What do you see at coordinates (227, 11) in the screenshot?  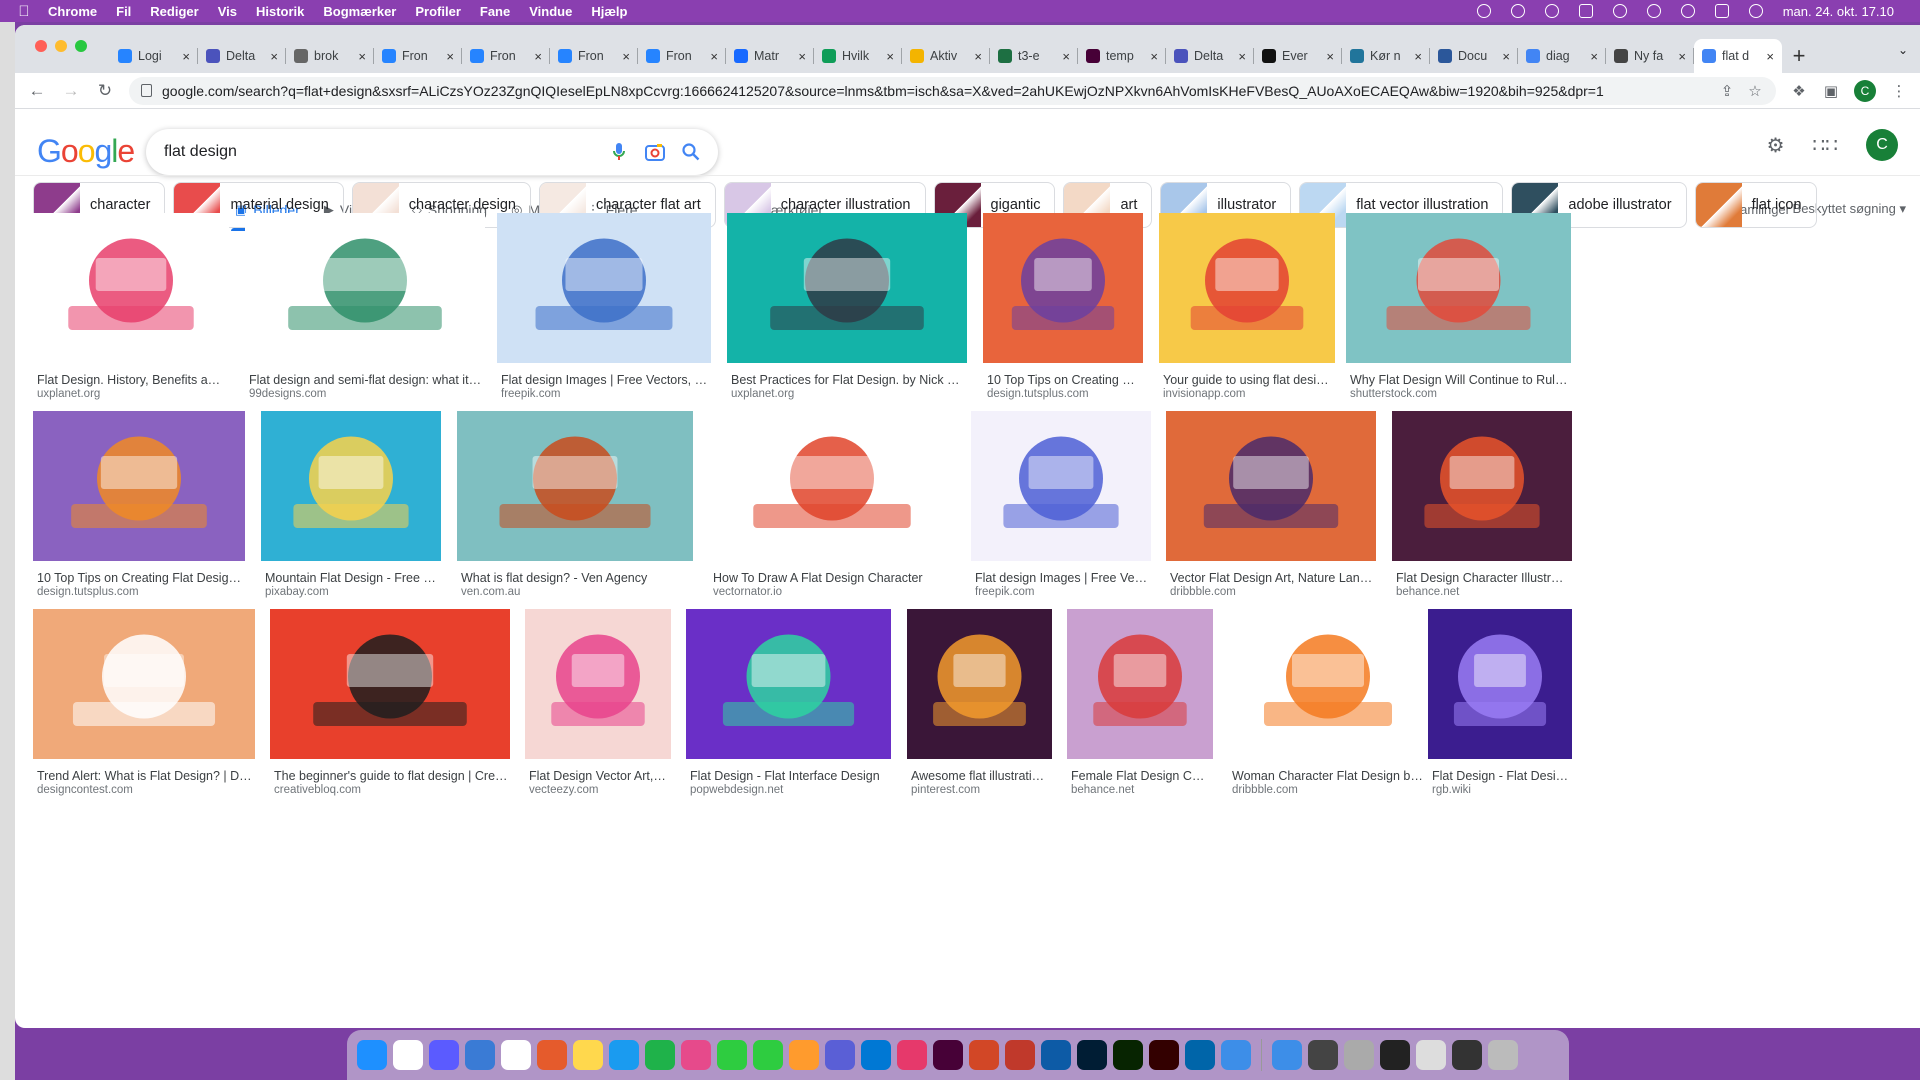 I see `menu-item-vis: Vis` at bounding box center [227, 11].